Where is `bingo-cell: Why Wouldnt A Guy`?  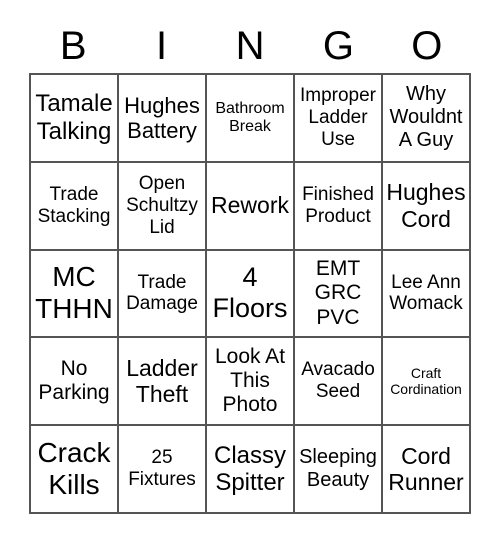 bingo-cell: Why Wouldnt A Guy is located at coordinates (426, 118).